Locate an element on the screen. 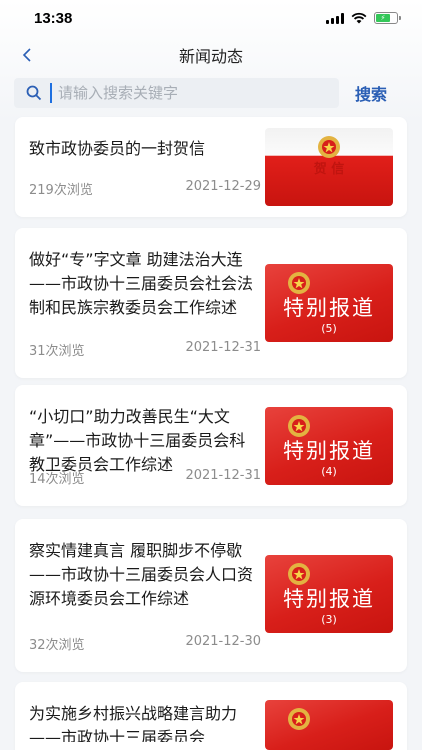  news-meta: 32次浏览 2021-12-30 is located at coordinates (145, 643).